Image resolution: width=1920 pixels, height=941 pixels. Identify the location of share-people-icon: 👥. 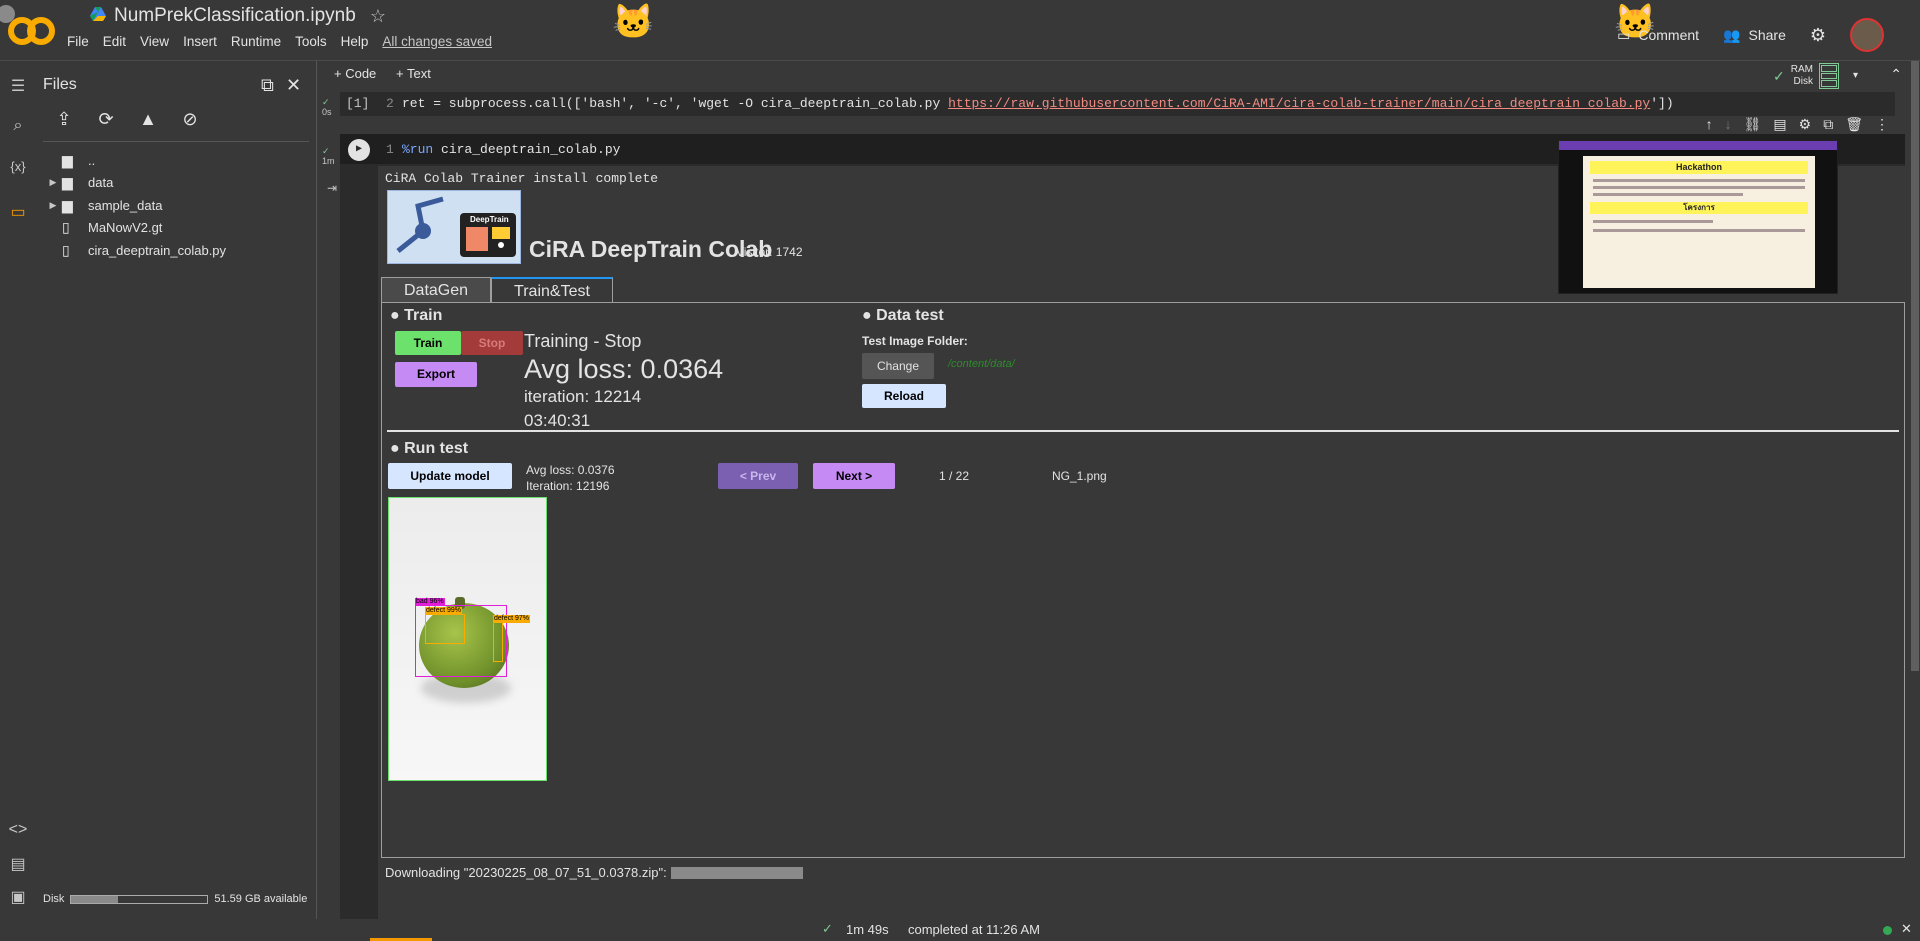
(1732, 34).